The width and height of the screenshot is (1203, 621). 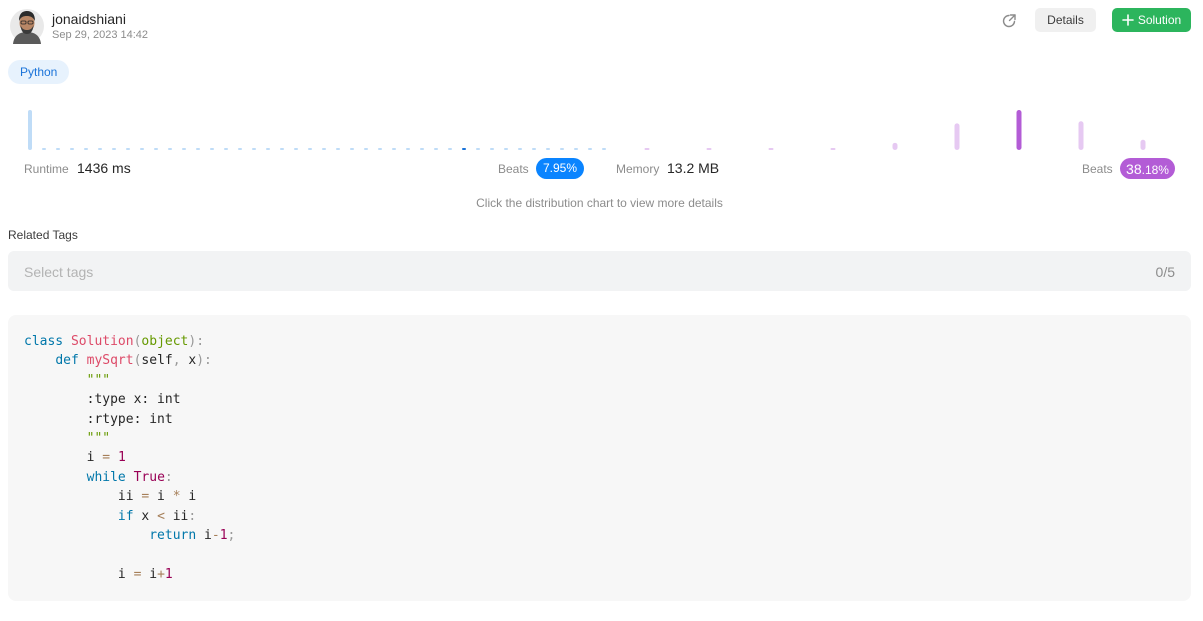 What do you see at coordinates (215, 535) in the screenshot?
I see `code-token: -` at bounding box center [215, 535].